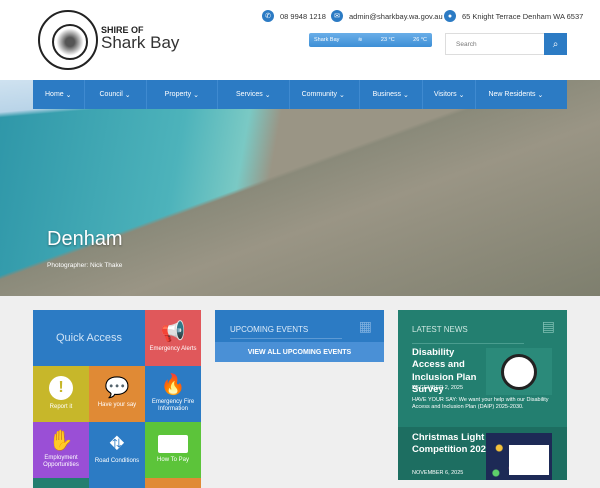 The width and height of the screenshot is (600, 488). Describe the element at coordinates (173, 332) in the screenshot. I see `megaphone-icon: 📢` at that location.